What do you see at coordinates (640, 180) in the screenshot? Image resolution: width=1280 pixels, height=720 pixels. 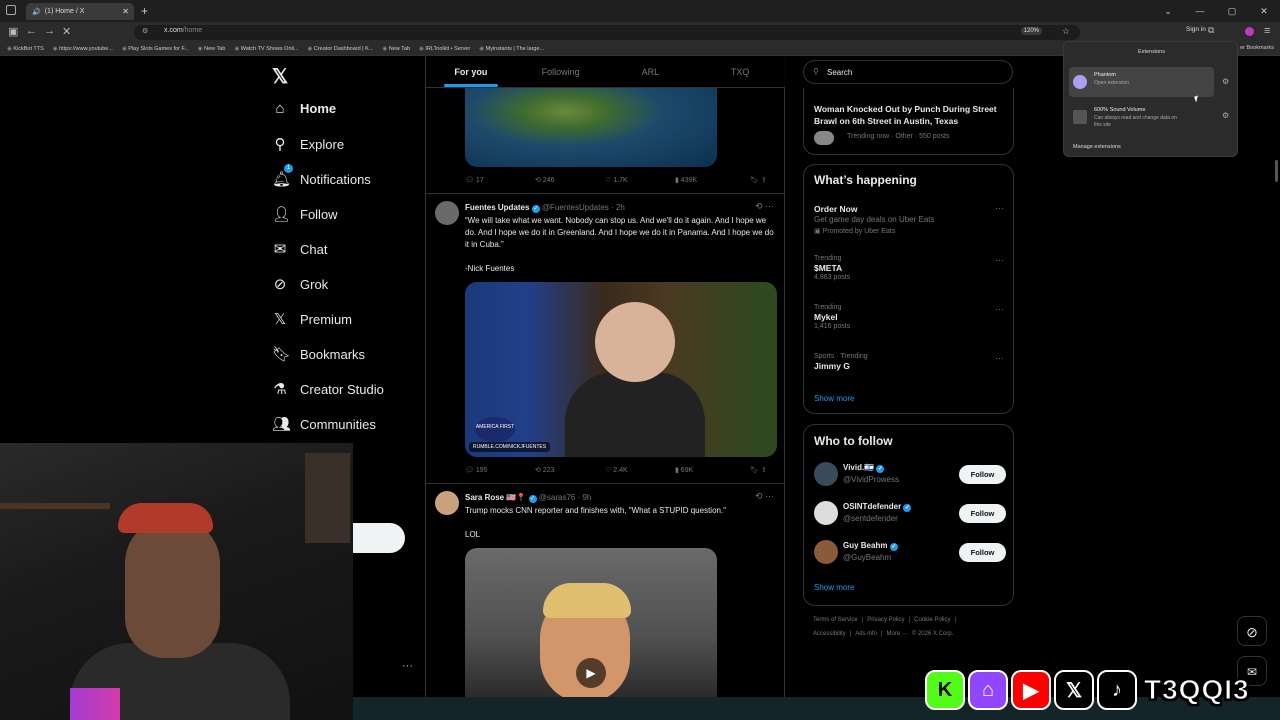 I see `like-button: ♡ 1.7K` at bounding box center [640, 180].